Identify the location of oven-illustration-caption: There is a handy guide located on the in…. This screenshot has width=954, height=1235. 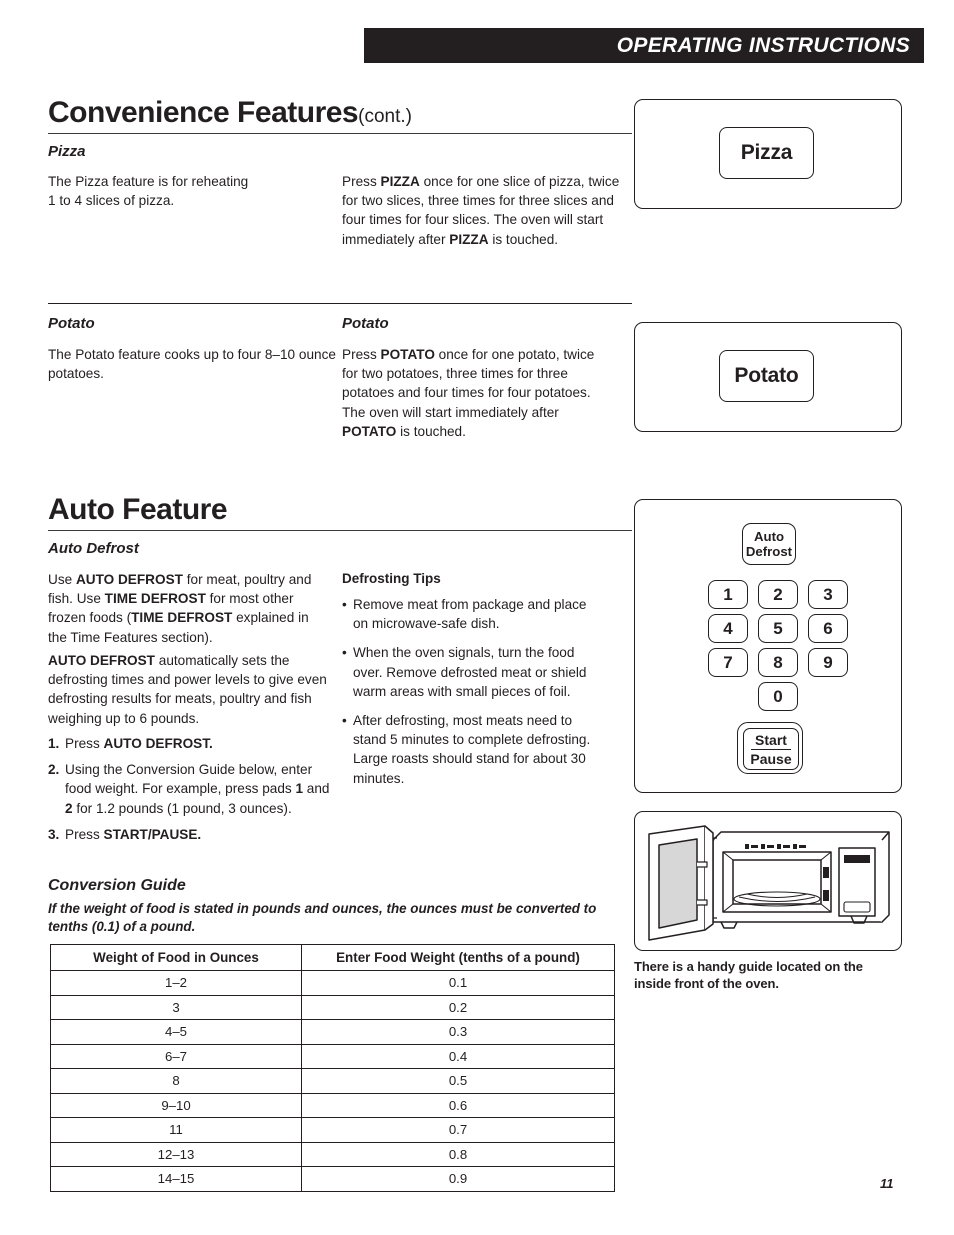
(748, 975).